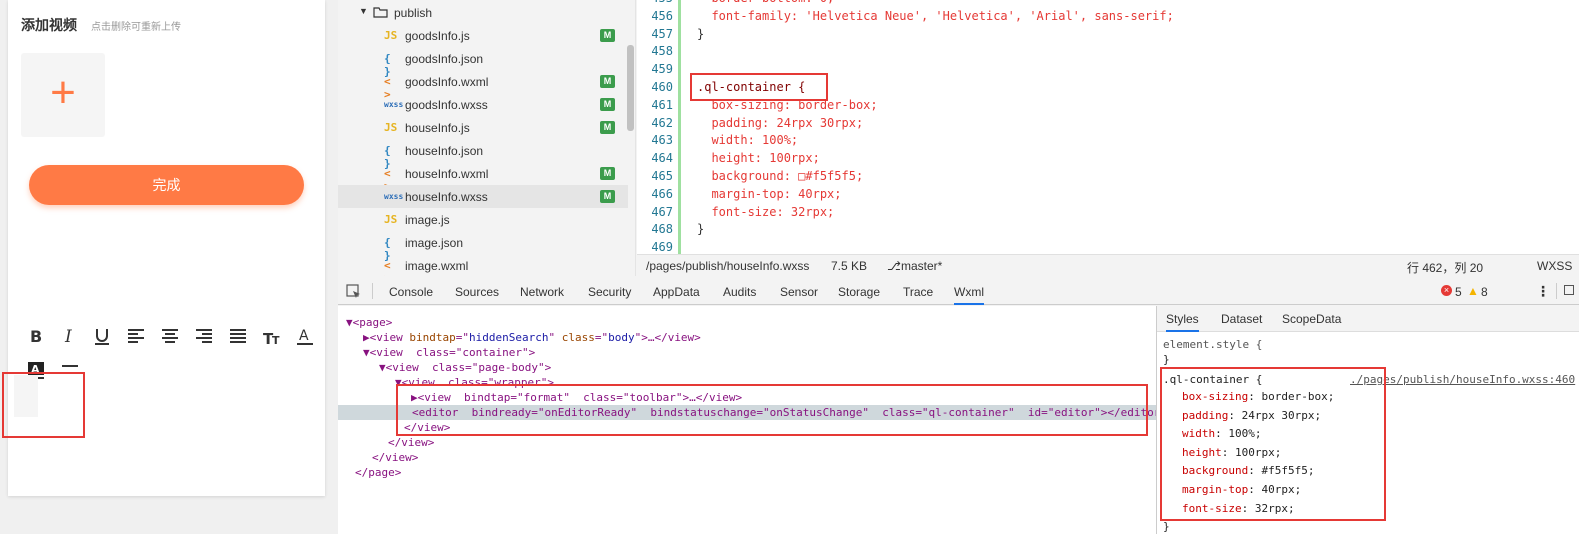  What do you see at coordinates (465, 367) in the screenshot?
I see `wxml-node-page-body: ▼<view class="page-body">` at bounding box center [465, 367].